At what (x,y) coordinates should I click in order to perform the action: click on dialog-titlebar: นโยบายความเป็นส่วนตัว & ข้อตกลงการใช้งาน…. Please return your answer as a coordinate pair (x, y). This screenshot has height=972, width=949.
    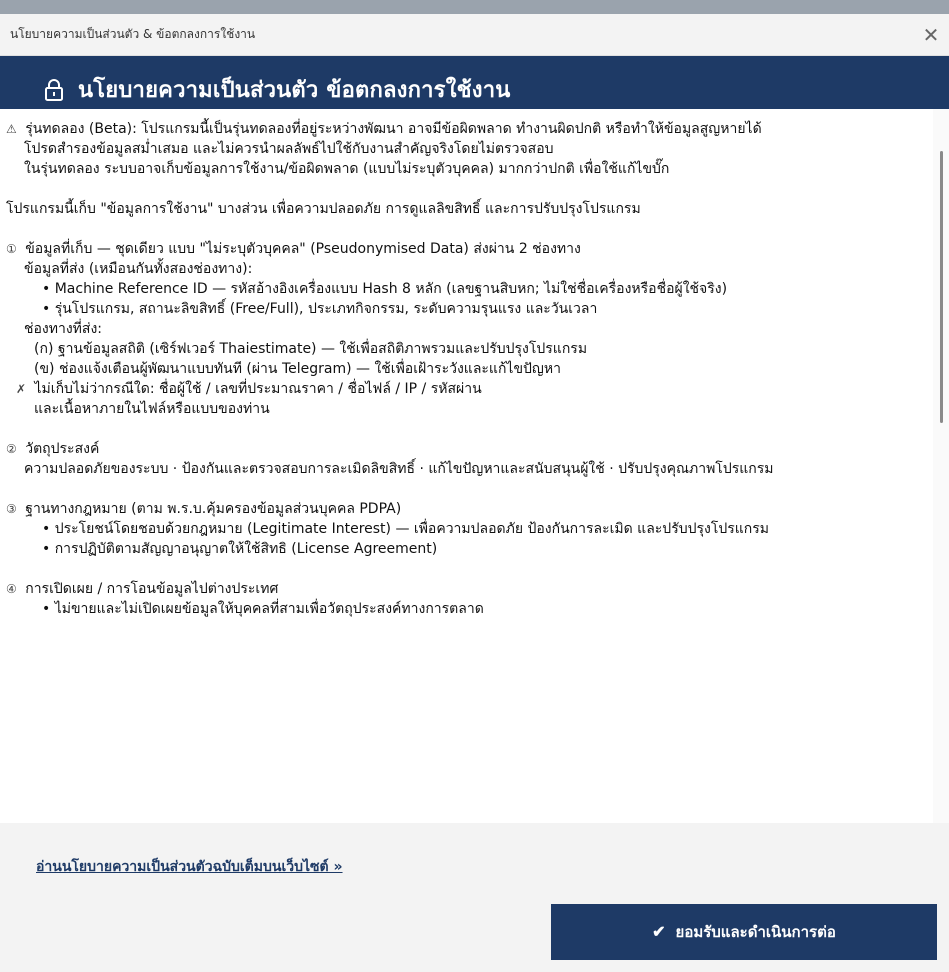
    Looking at the image, I should click on (474, 35).